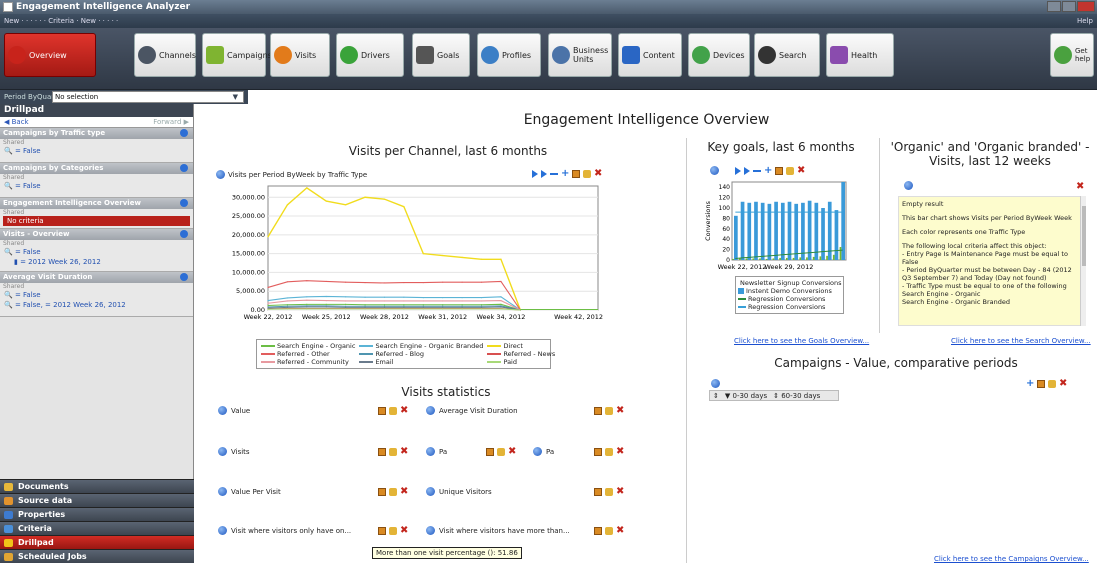 This screenshot has height=564, width=1097. What do you see at coordinates (234, 410) in the screenshot?
I see `stat-item: Value` at bounding box center [234, 410].